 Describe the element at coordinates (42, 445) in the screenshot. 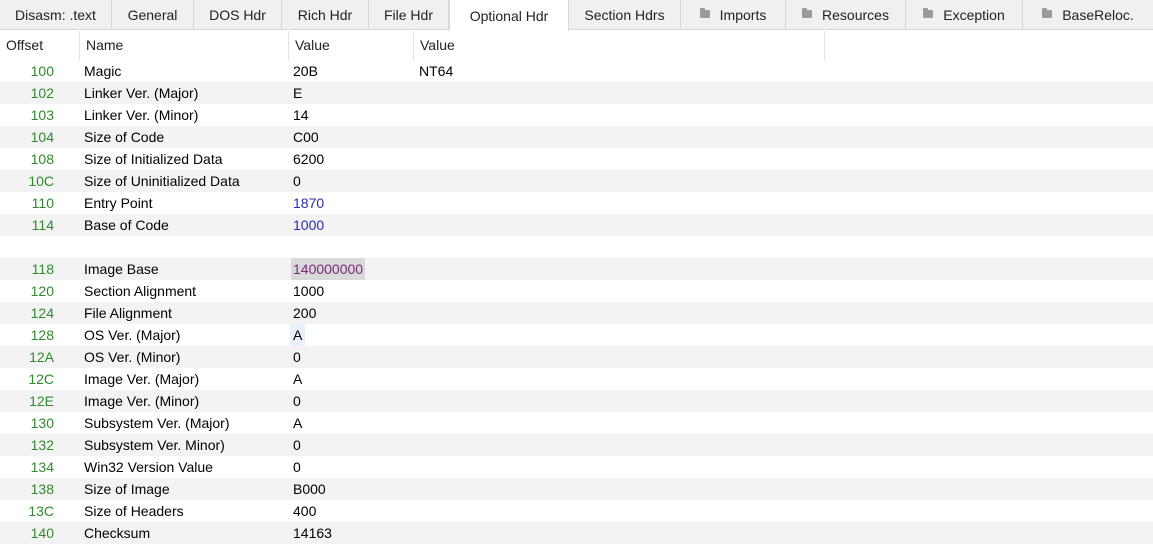

I see `offset-cell: 132` at that location.